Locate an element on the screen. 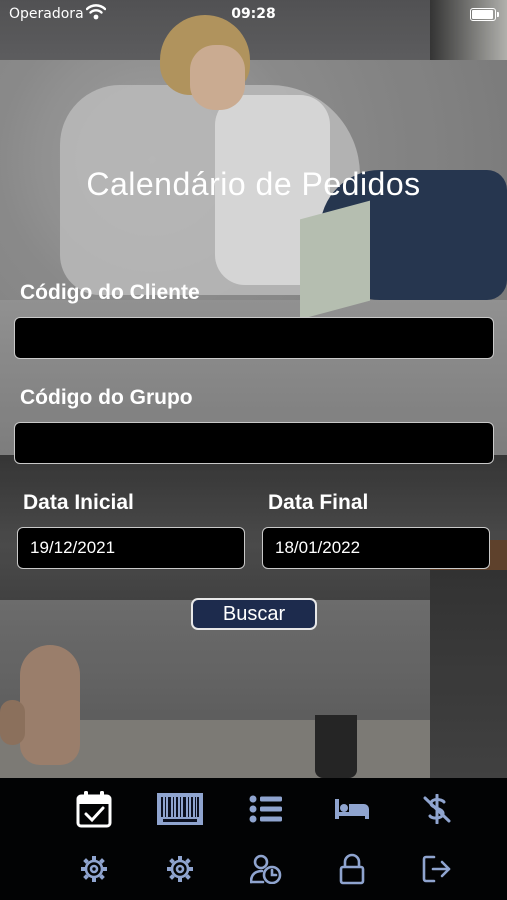 The width and height of the screenshot is (507, 900). bed-icon is located at coordinates (352, 809).